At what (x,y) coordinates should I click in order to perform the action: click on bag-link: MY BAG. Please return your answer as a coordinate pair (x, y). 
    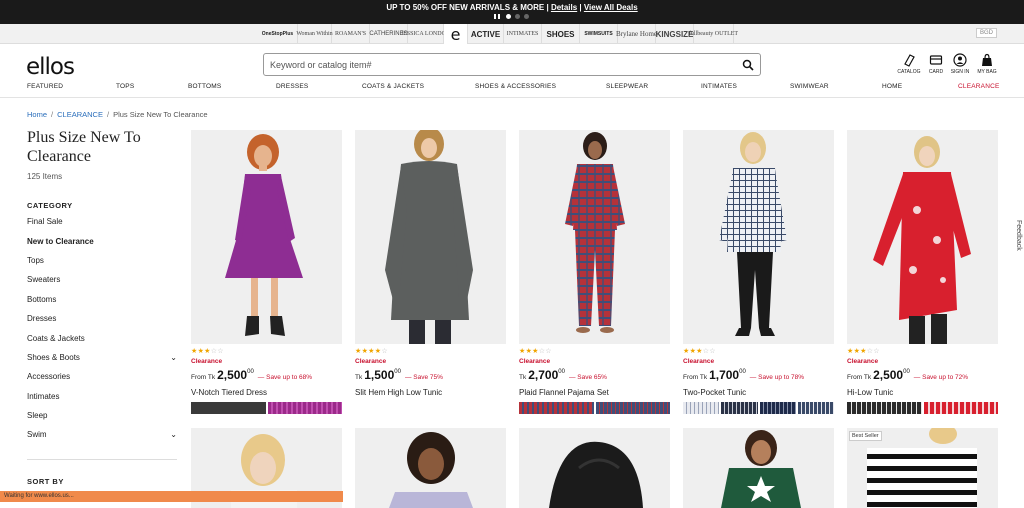
    Looking at the image, I should click on (987, 64).